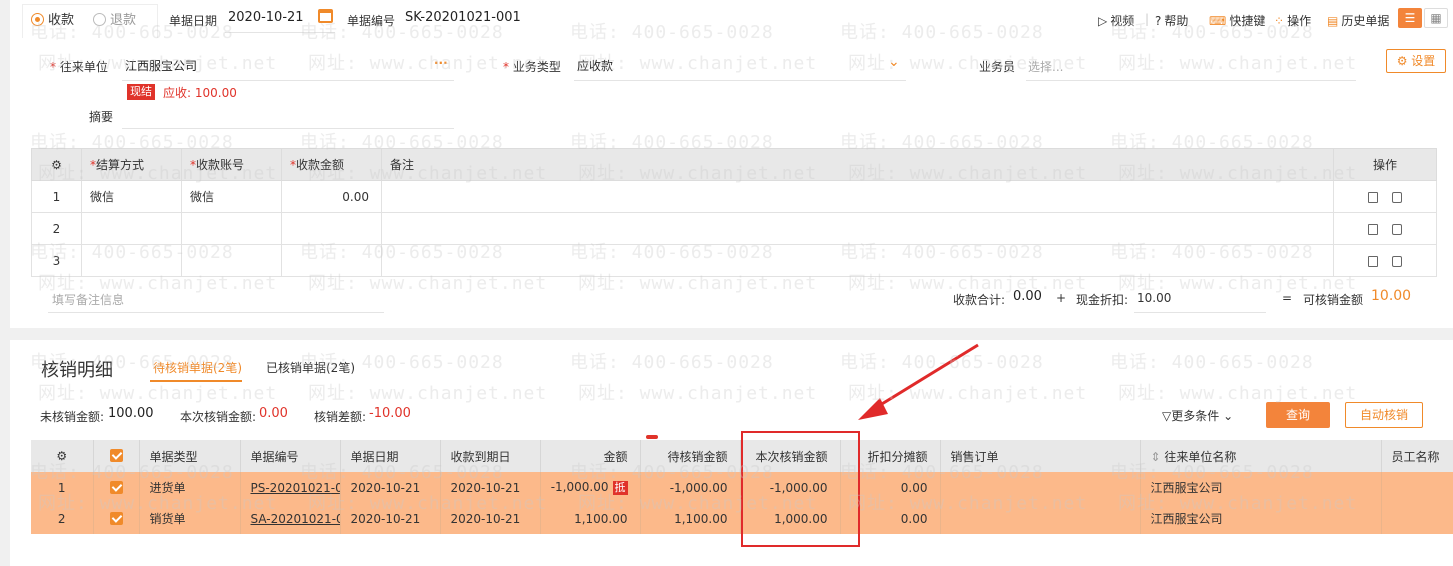 The image size is (1453, 566). Describe the element at coordinates (590, 456) in the screenshot. I see `column-header: 金额` at that location.